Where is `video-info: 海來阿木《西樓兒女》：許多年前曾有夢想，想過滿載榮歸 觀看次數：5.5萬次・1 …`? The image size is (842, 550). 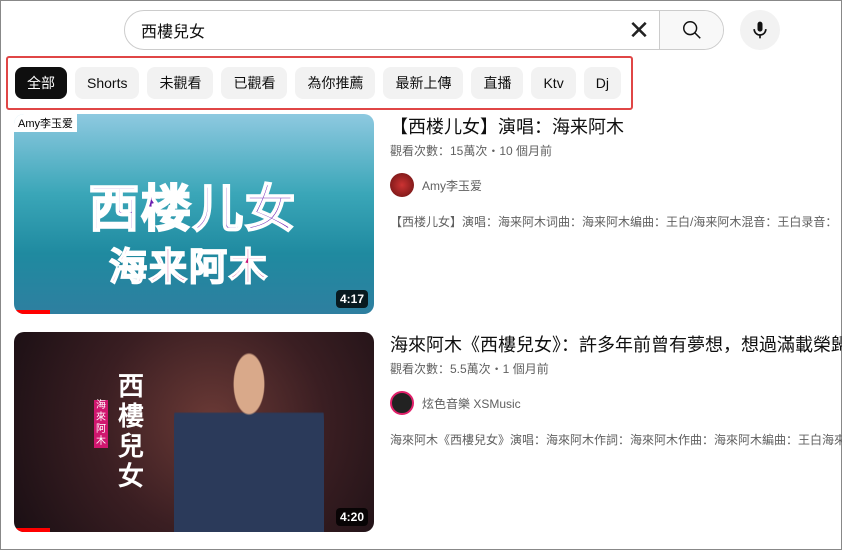
video-info: 海來阿木《西樓兒女》：許多年前曾有夢想，想過滿載榮歸 觀看次數：5.5萬次・1 … is located at coordinates (616, 390).